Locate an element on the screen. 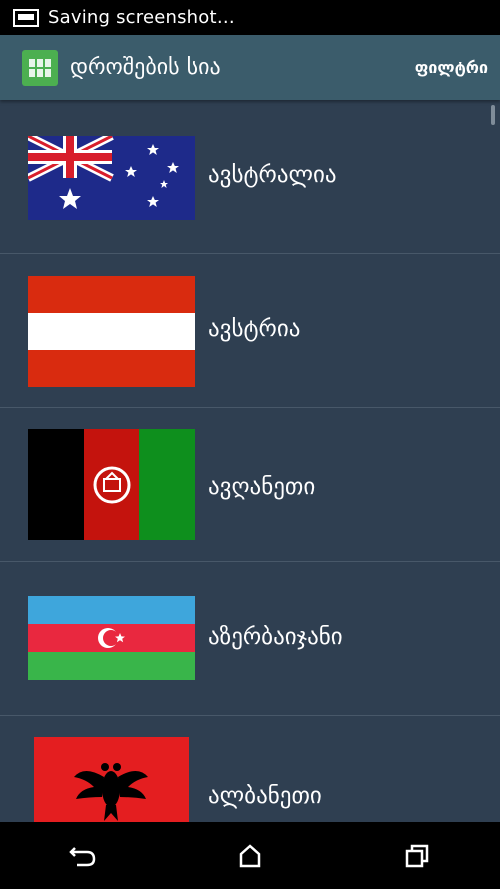 This screenshot has height=889, width=500. azerbaijan-flag is located at coordinates (111, 638).